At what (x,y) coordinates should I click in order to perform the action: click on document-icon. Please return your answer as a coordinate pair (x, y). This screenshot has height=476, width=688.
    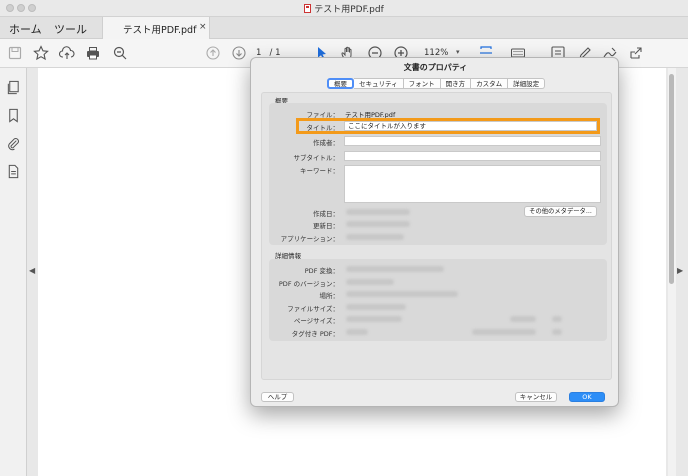
    Looking at the image, I should click on (13, 171).